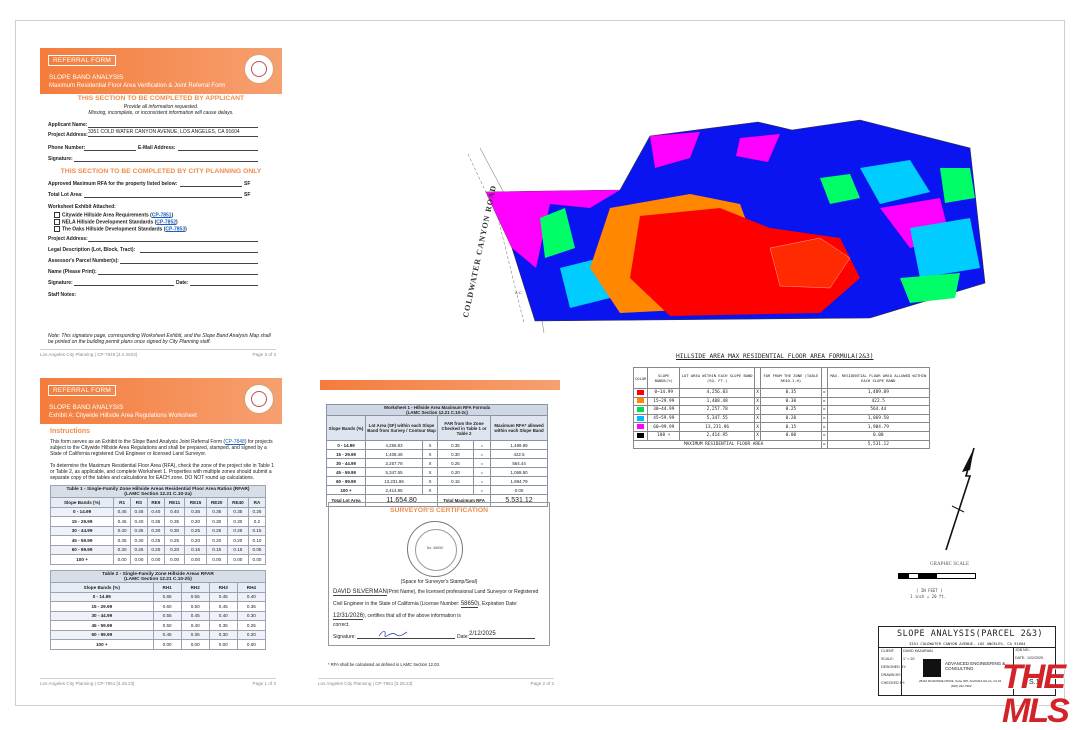  What do you see at coordinates (519, 445) in the screenshot?
I see `worksheet-cell: 1,489.89` at bounding box center [519, 445].